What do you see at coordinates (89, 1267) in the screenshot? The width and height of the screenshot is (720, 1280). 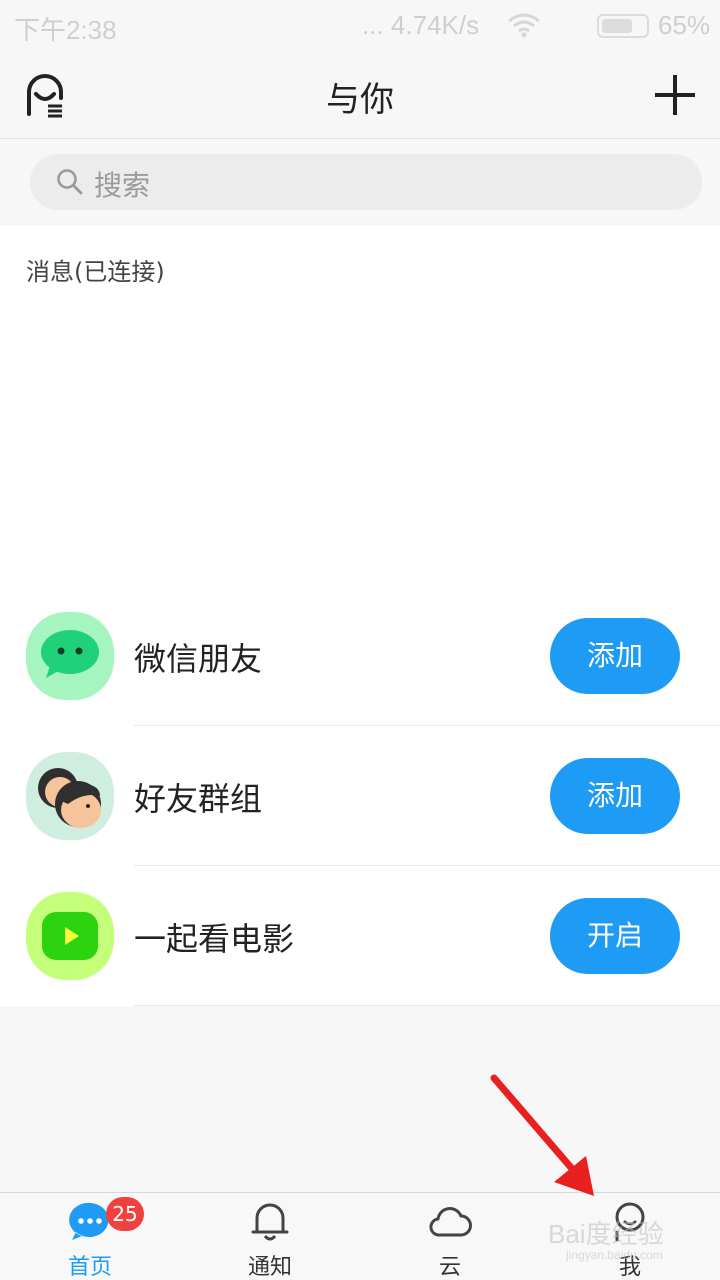 I see `tab-label: 首页` at bounding box center [89, 1267].